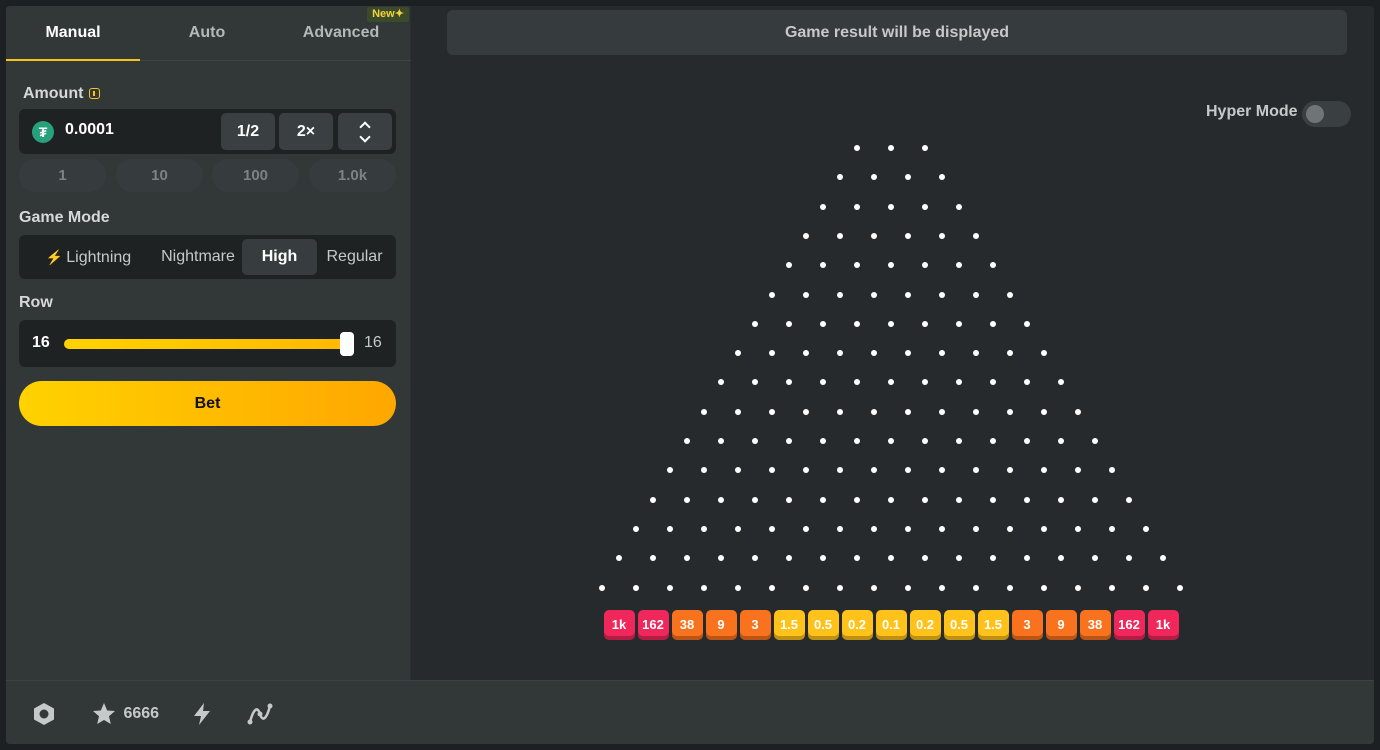 Image resolution: width=1380 pixels, height=750 pixels. What do you see at coordinates (365, 137) in the screenshot?
I see `chevron-down-icon` at bounding box center [365, 137].